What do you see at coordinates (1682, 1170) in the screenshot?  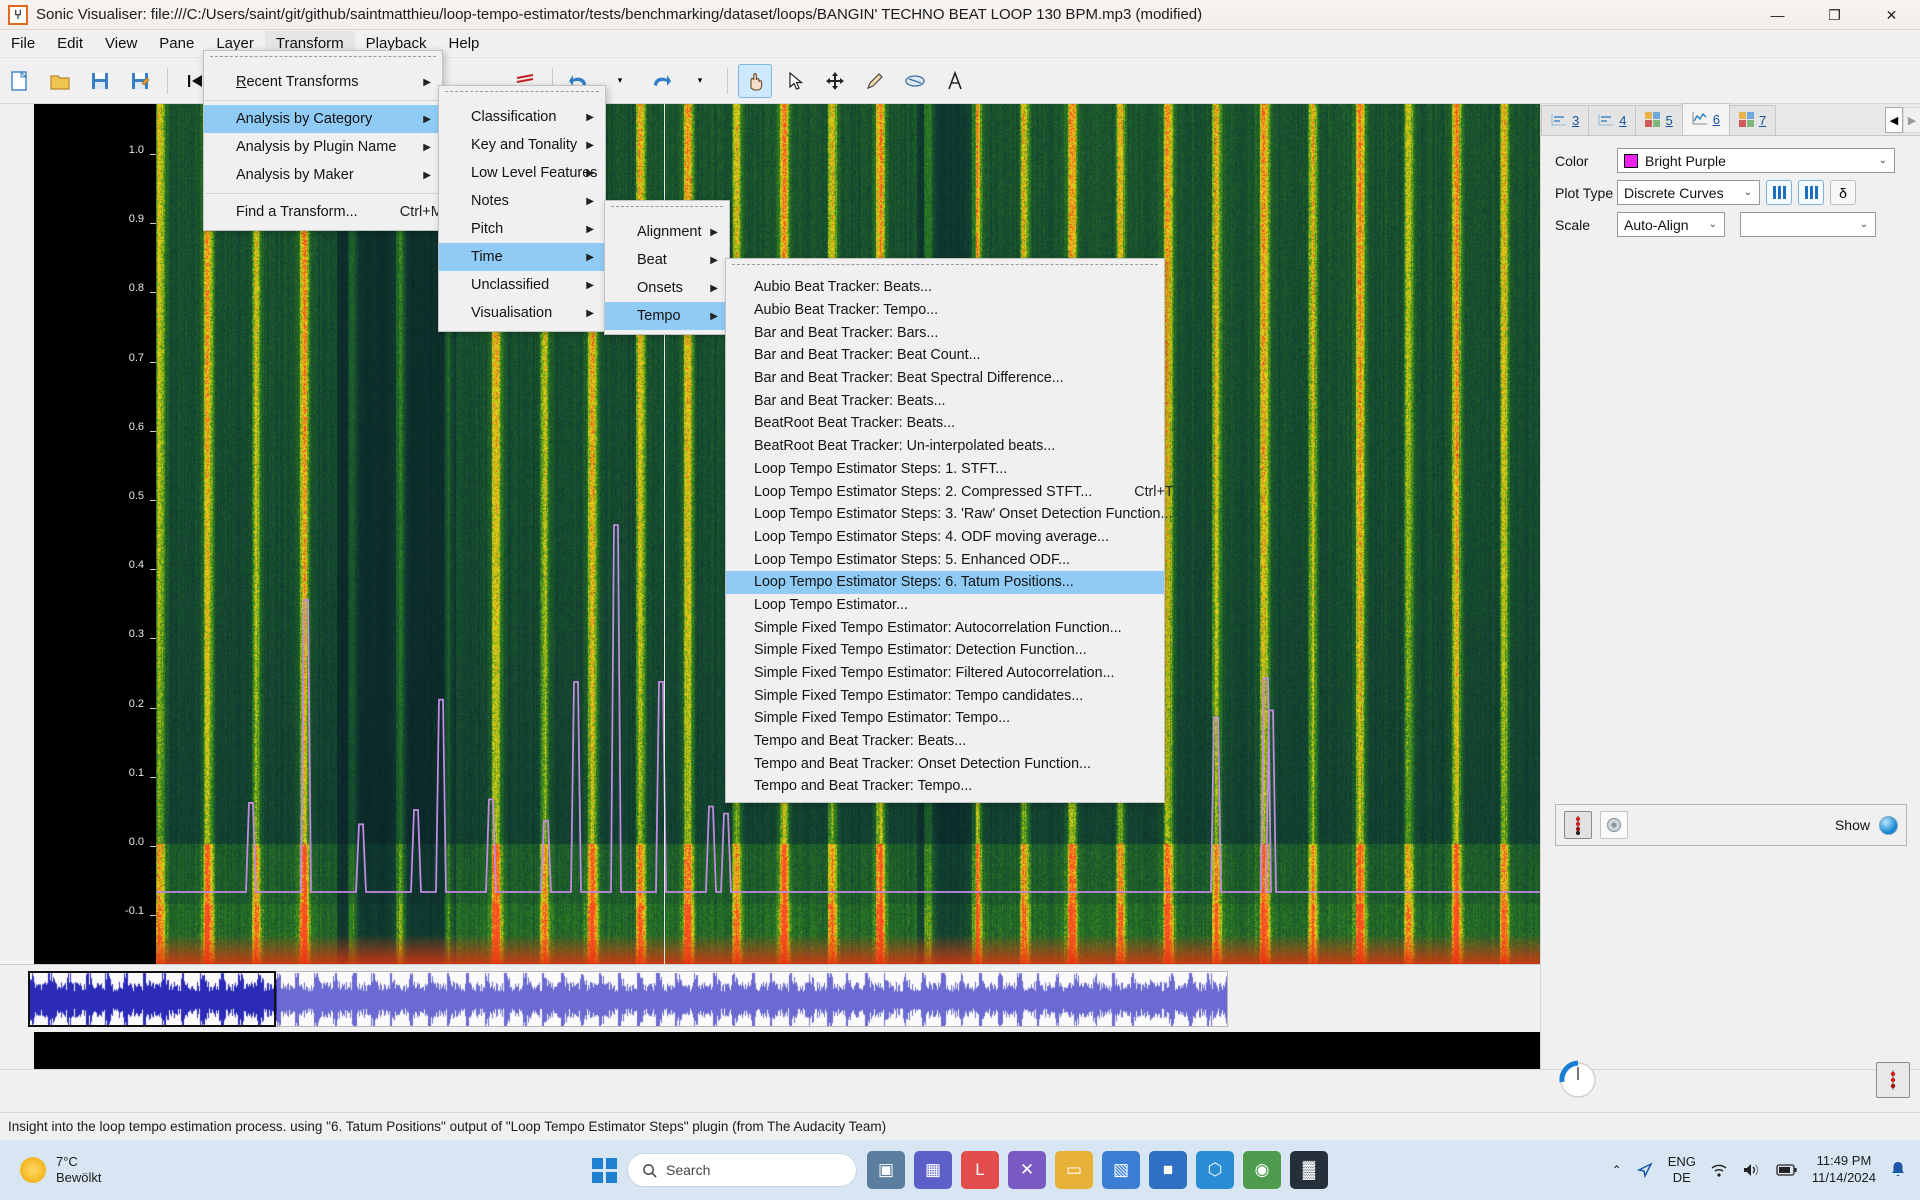 I see `language-indicator: ENG DE` at bounding box center [1682, 1170].